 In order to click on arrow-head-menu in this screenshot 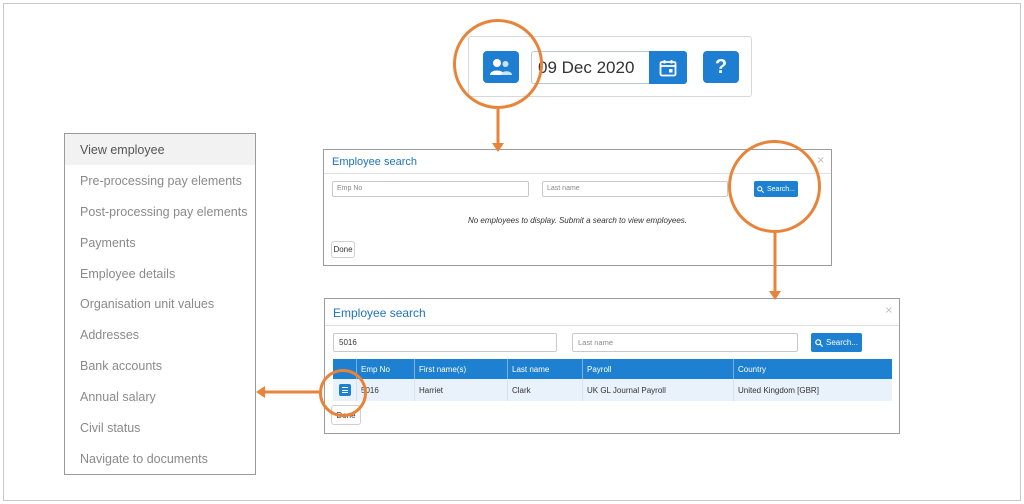, I will do `click(260, 392)`.